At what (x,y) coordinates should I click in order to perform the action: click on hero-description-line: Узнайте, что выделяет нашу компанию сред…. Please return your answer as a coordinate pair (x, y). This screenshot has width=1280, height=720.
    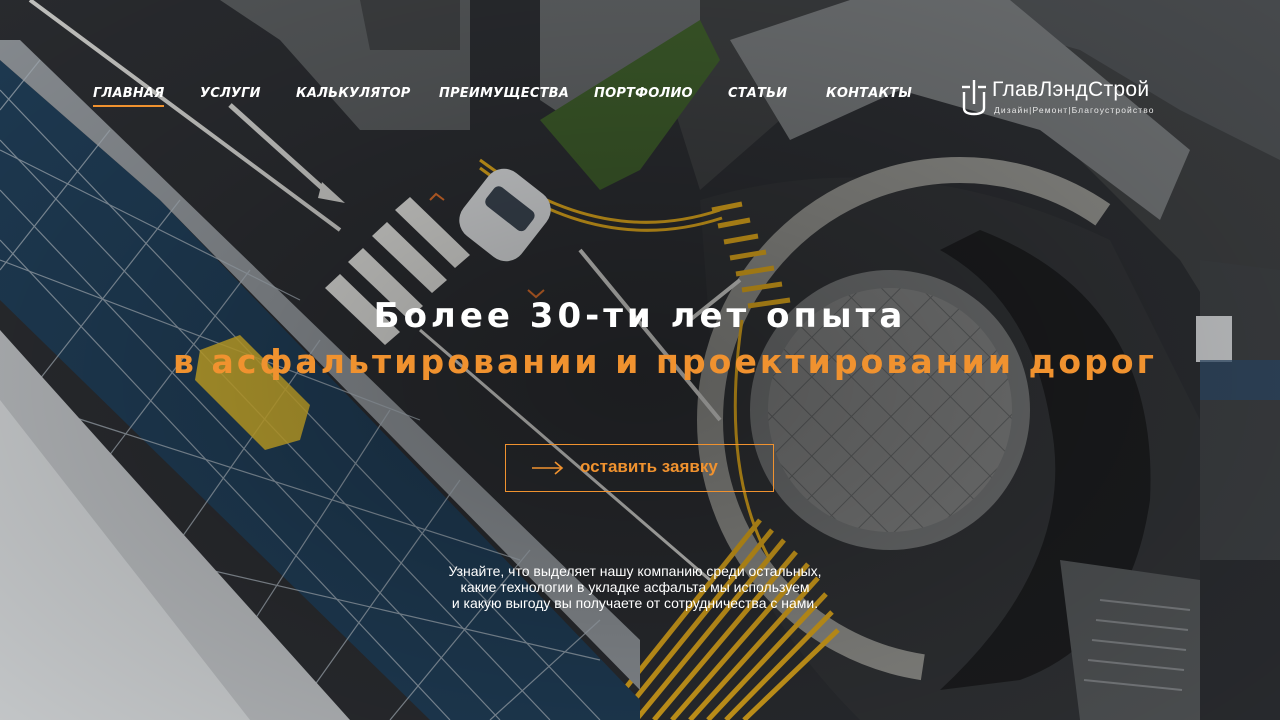
    Looking at the image, I should click on (635, 571).